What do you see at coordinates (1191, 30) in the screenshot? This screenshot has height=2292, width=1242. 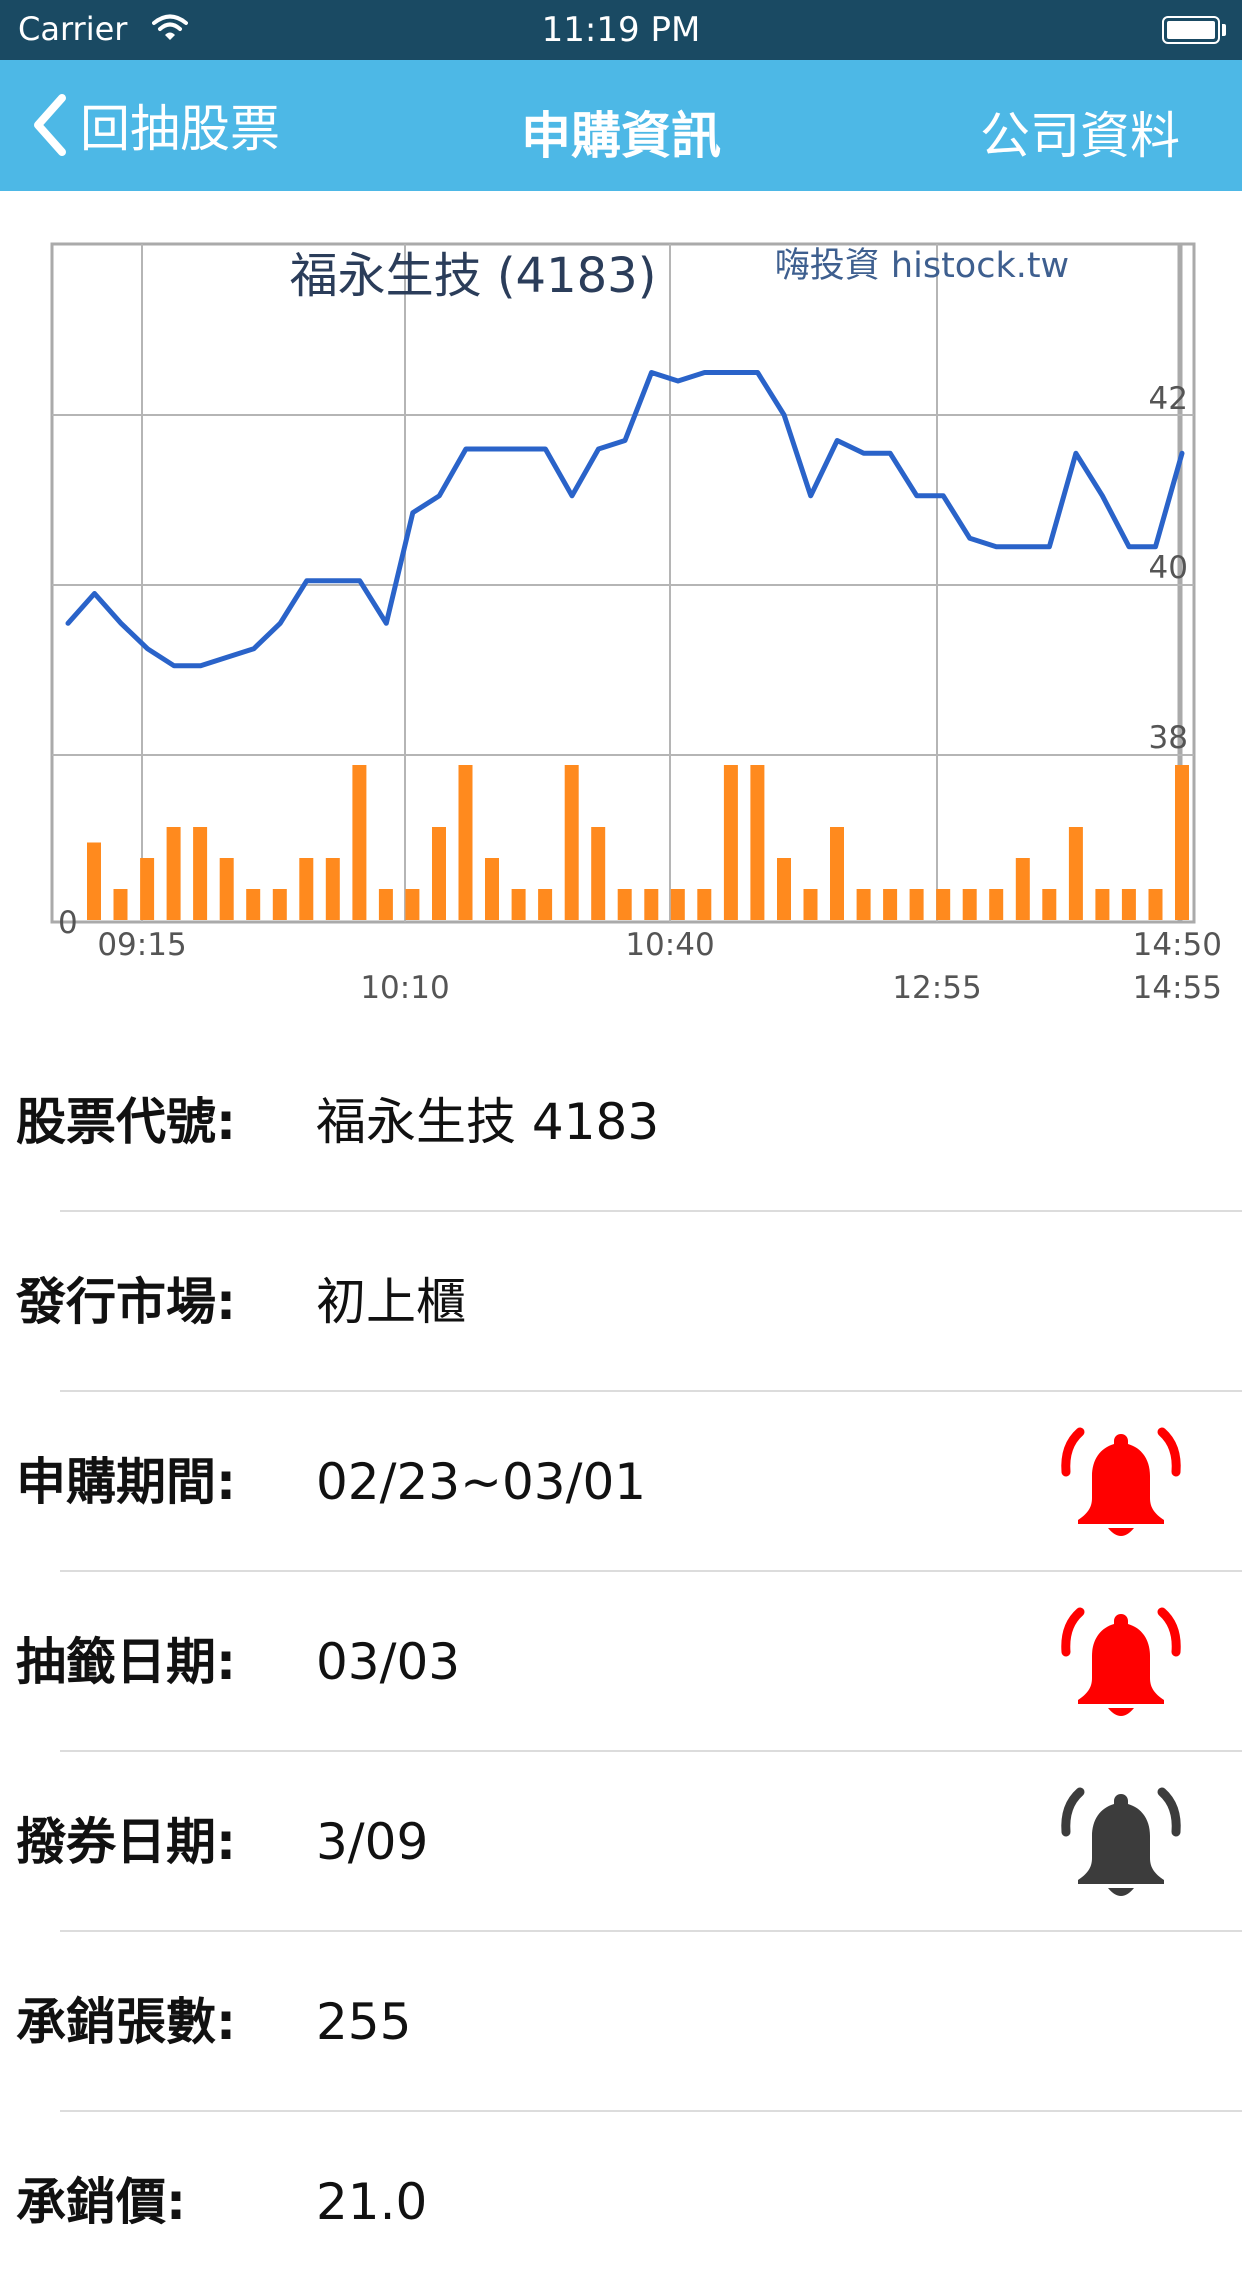 I see `battery-icon` at bounding box center [1191, 30].